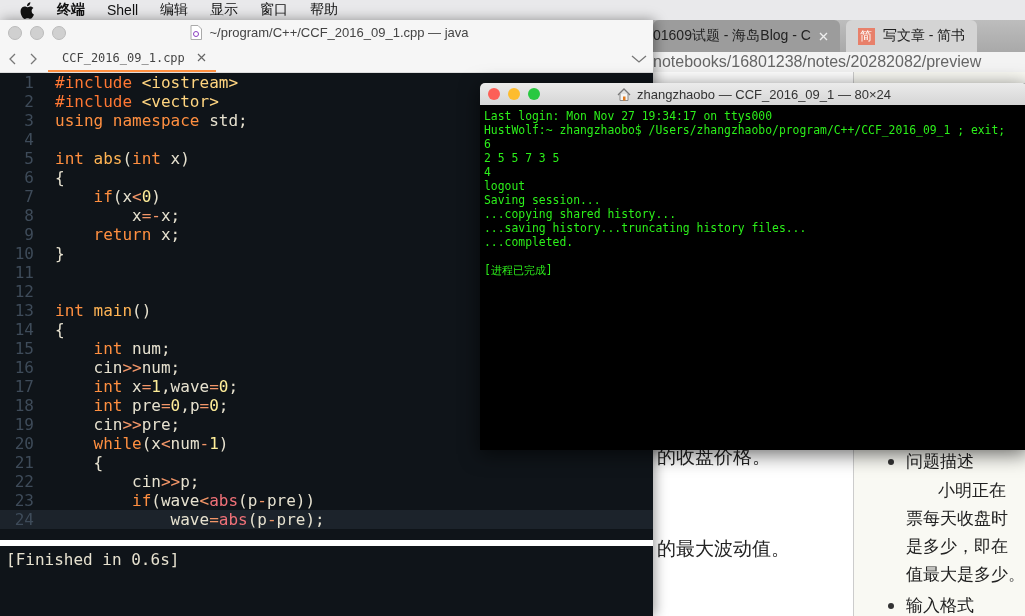 This screenshot has width=1025, height=616. Describe the element at coordinates (123, 57) in the screenshot. I see `tab-title: CCF_2016_09_1.cpp` at that location.